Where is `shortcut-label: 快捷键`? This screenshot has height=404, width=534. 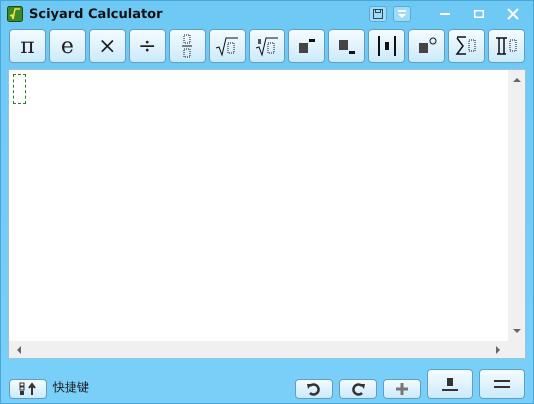
shortcut-label: 快捷键 is located at coordinates (71, 387).